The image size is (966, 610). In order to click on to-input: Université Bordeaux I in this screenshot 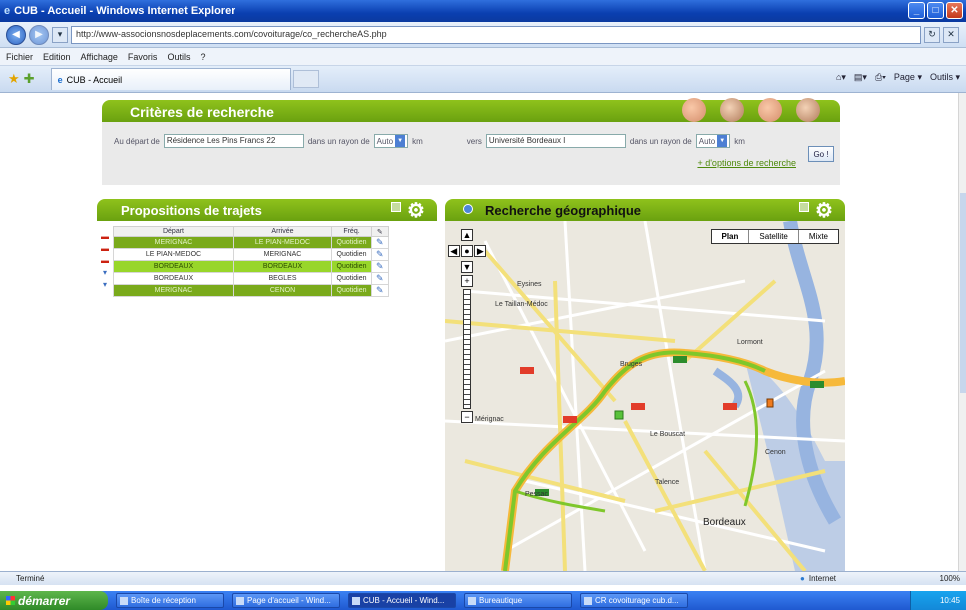, I will do `click(555, 141)`.